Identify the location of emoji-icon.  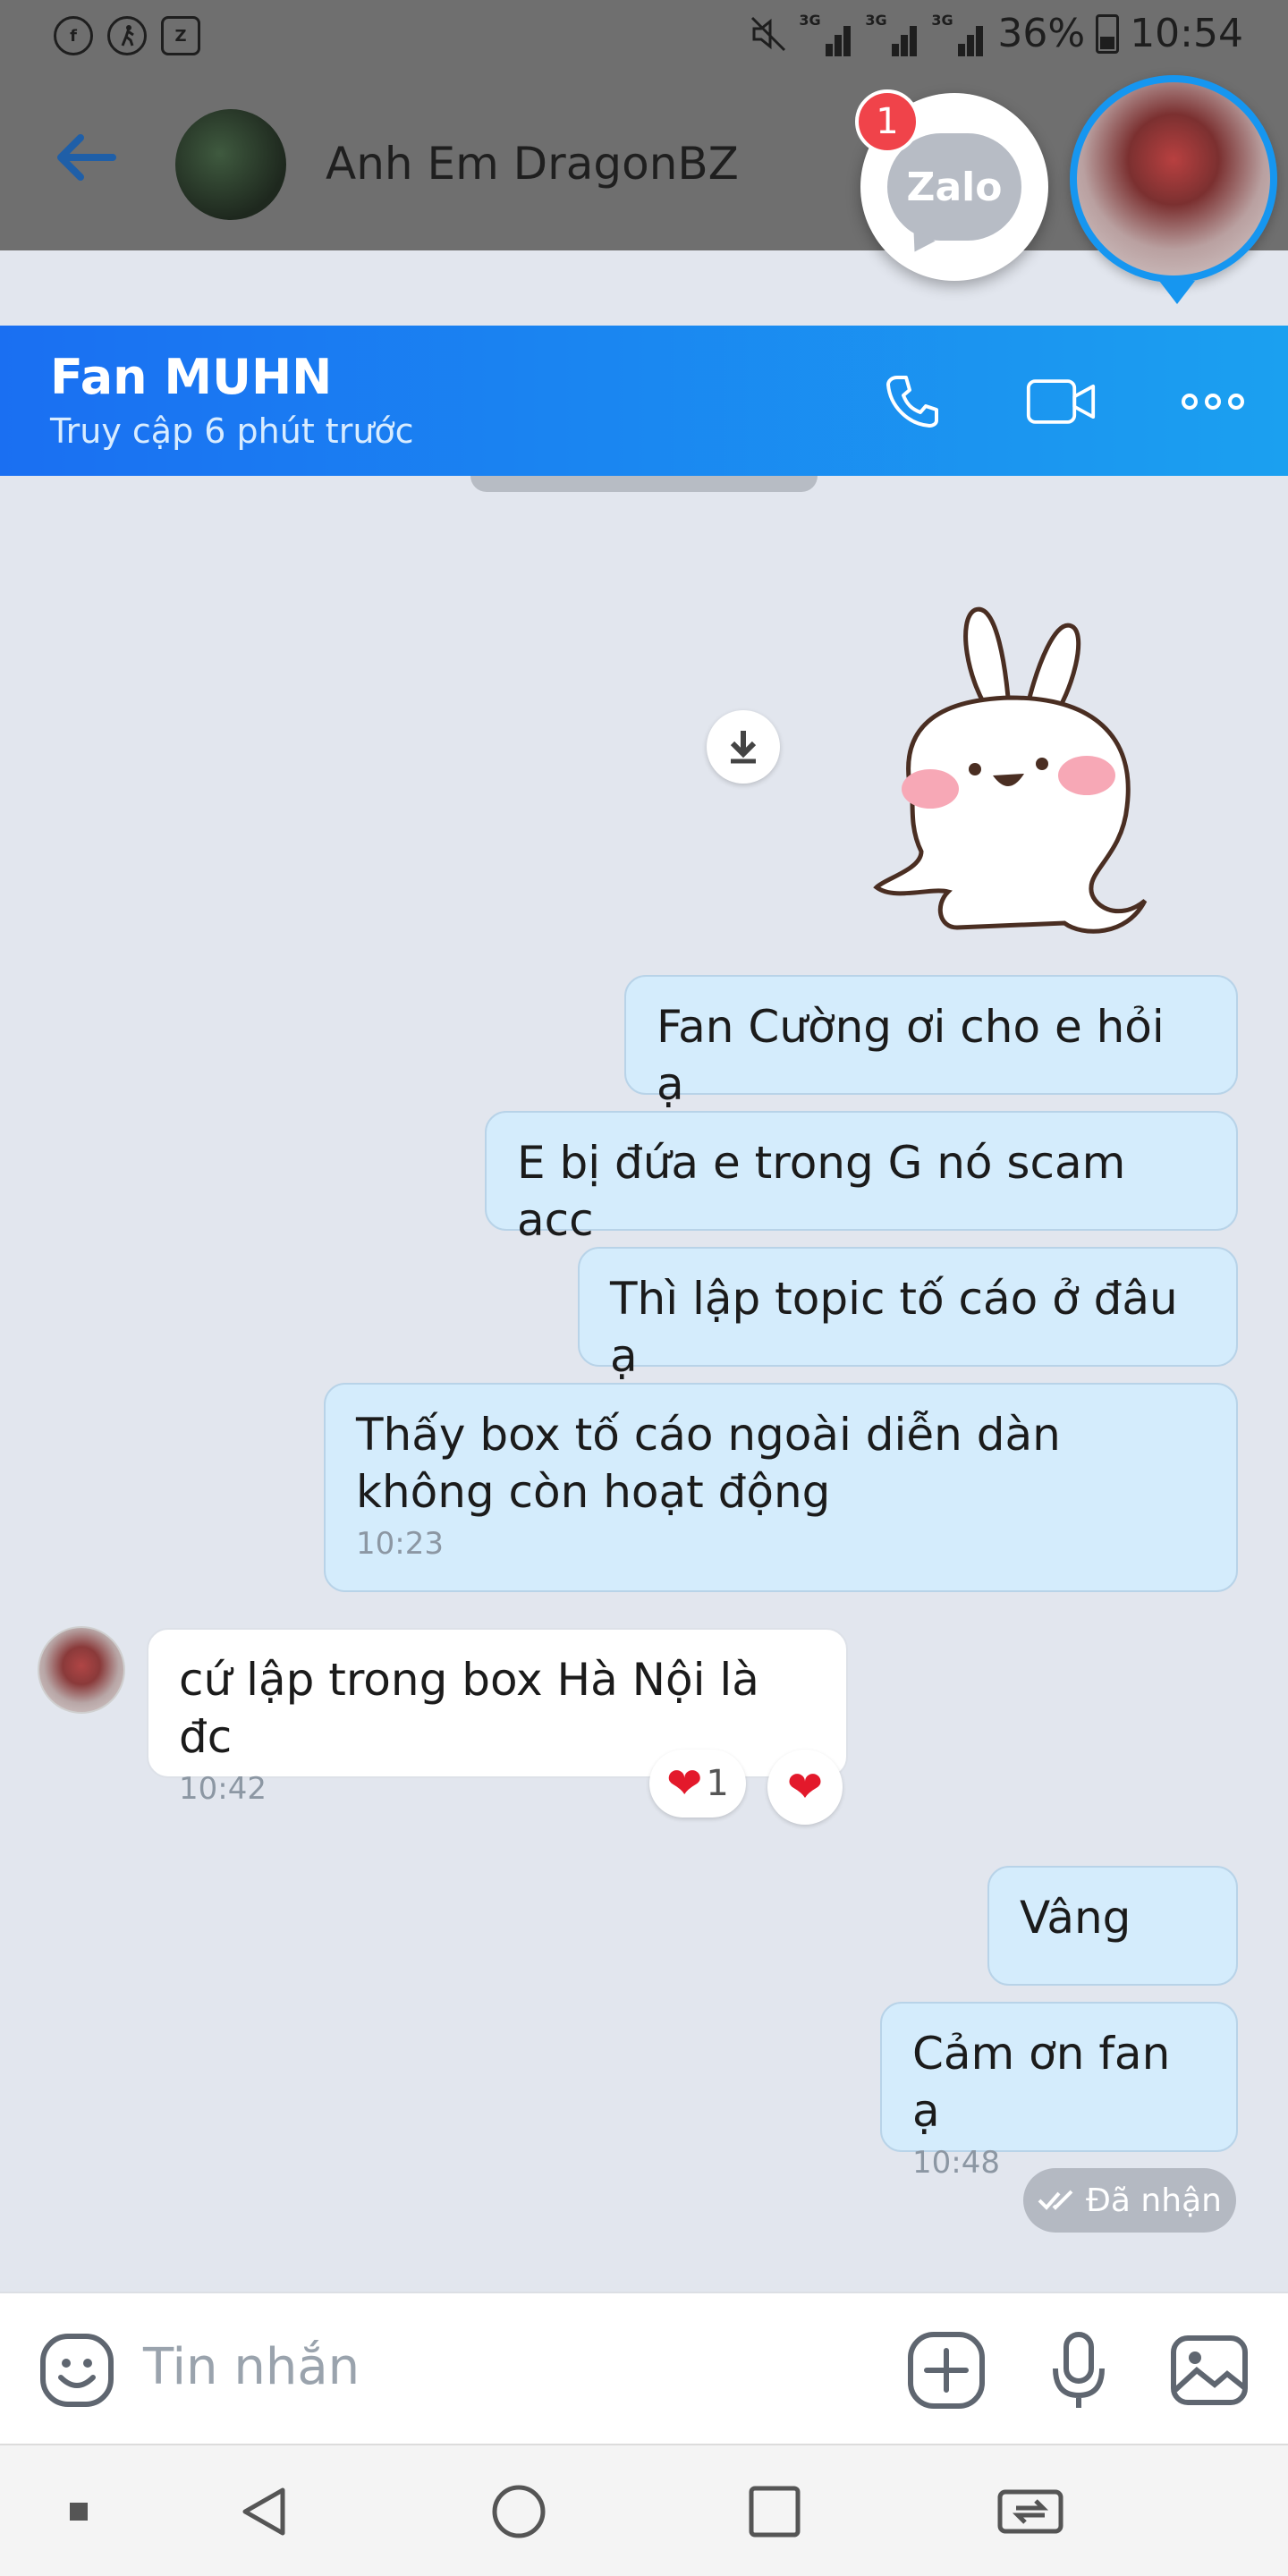
(76, 2370).